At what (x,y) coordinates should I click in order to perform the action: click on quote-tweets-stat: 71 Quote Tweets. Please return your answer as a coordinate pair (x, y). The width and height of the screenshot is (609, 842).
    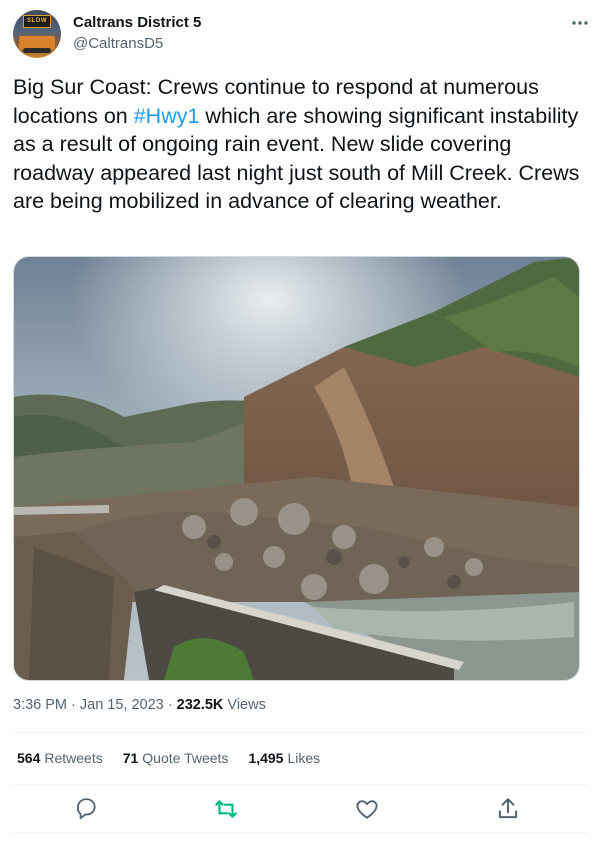
    Looking at the image, I should click on (176, 758).